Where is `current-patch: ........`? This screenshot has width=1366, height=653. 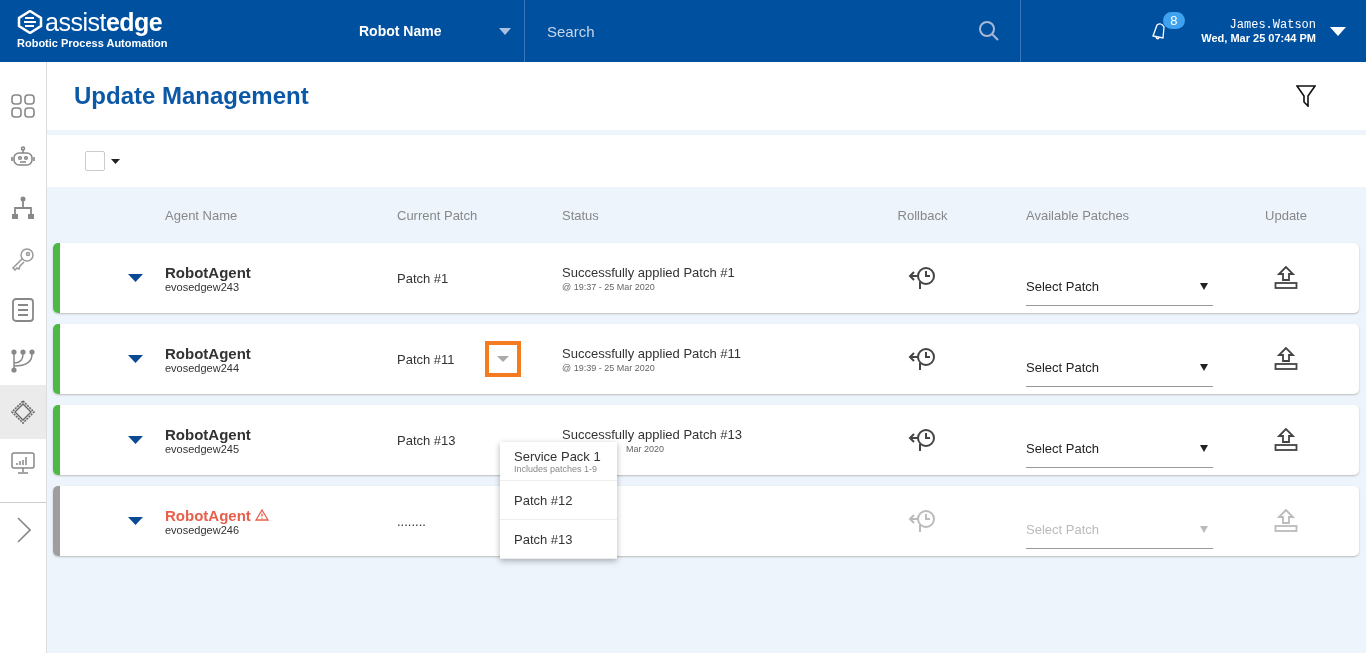 current-patch: ........ is located at coordinates (411, 521).